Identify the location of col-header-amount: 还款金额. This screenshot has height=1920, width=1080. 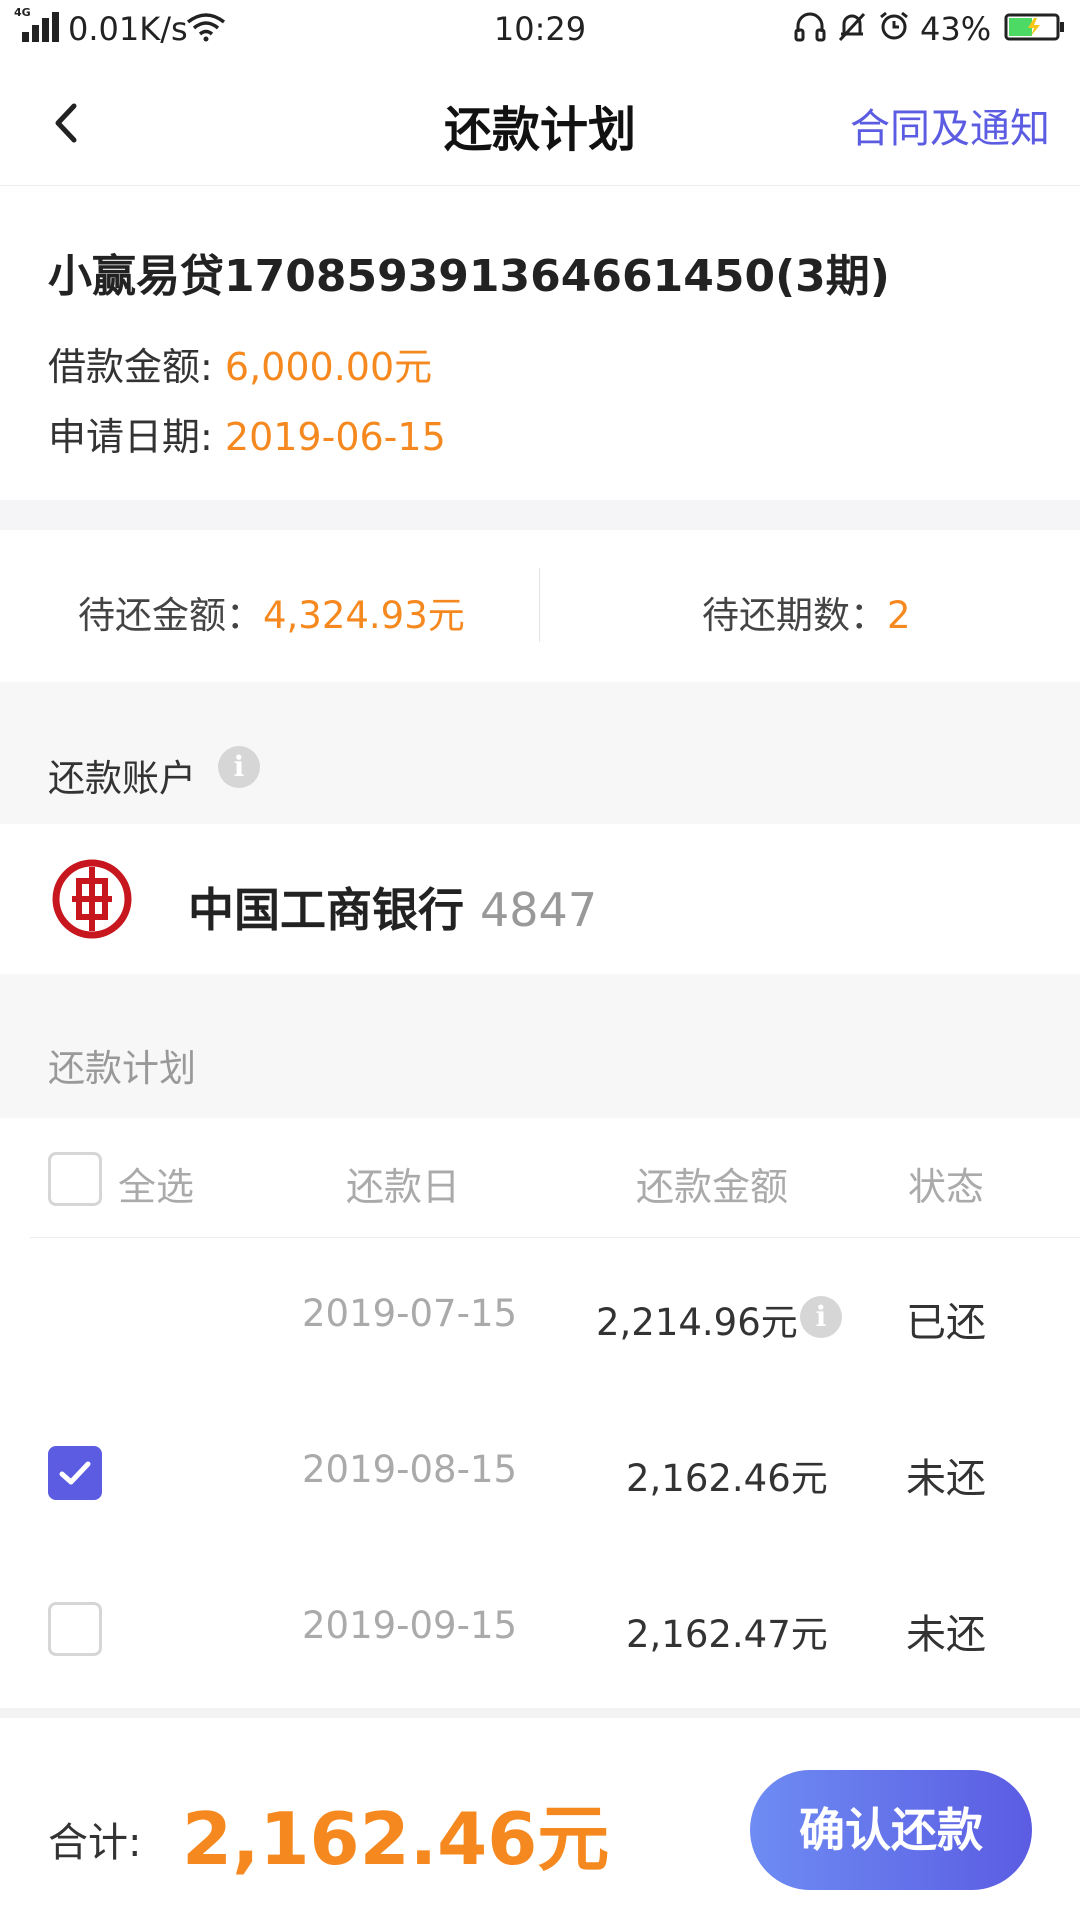
(712, 1187).